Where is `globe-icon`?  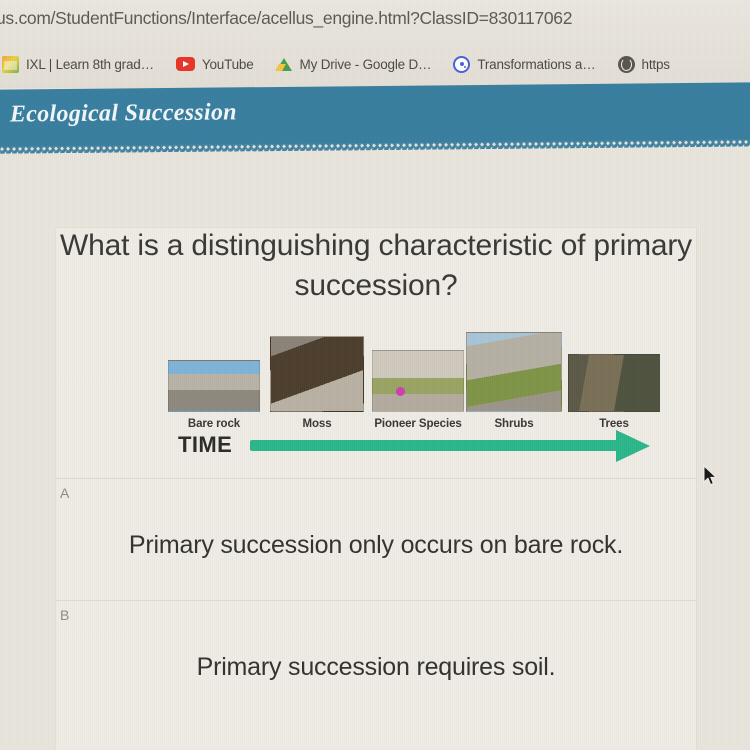 globe-icon is located at coordinates (626, 64).